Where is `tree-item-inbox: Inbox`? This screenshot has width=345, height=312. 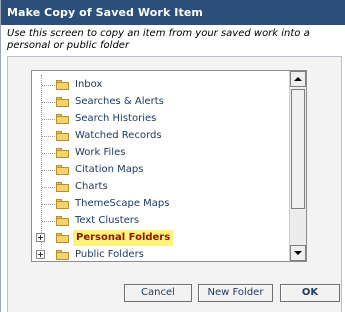 tree-item-inbox: Inbox is located at coordinates (161, 85).